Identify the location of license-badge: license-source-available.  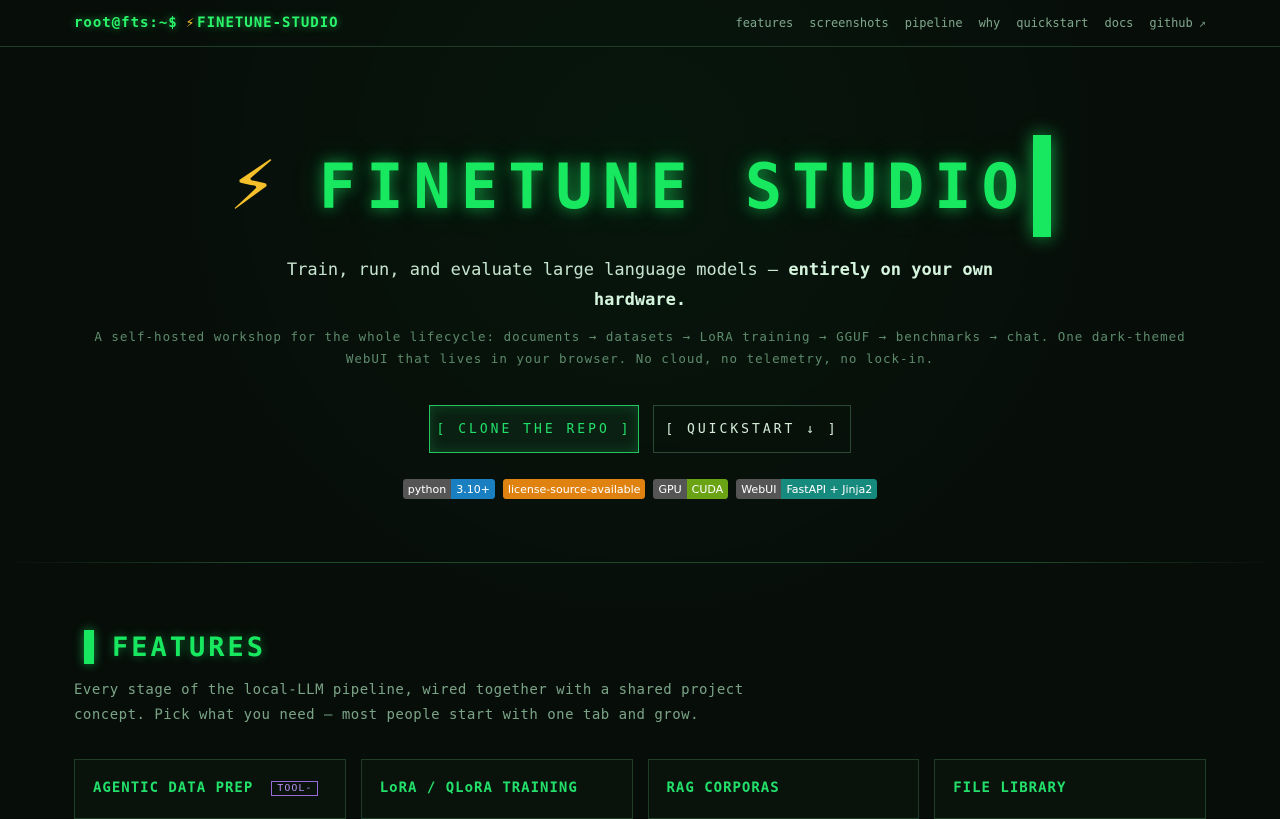
(574, 489).